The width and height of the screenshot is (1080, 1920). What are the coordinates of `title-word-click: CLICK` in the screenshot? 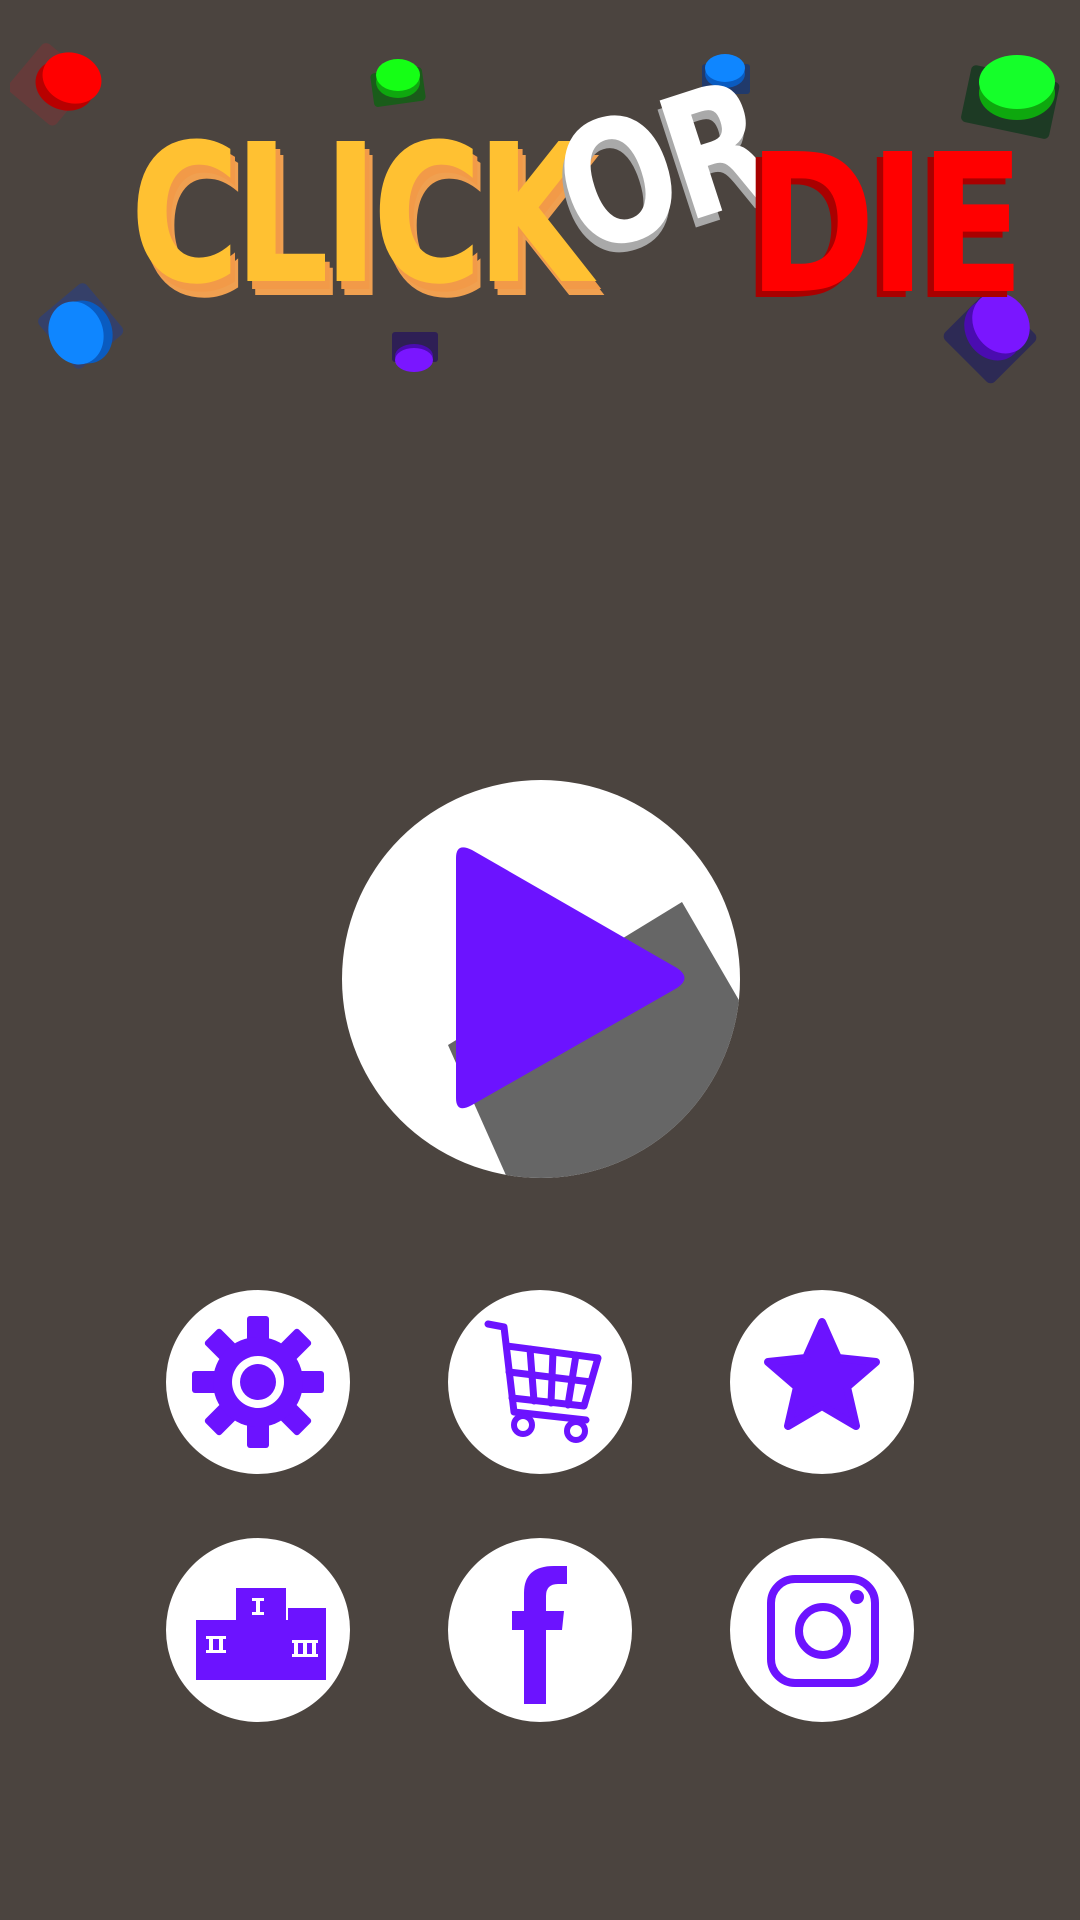 It's located at (361, 215).